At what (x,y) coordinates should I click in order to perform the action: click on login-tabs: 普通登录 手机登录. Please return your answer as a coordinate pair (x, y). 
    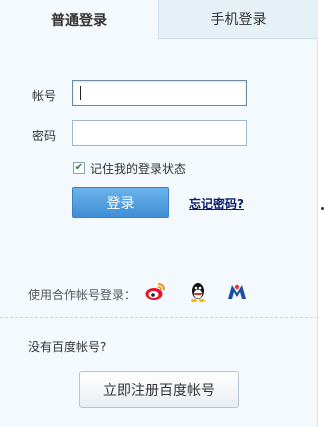
    Looking at the image, I should click on (159, 19).